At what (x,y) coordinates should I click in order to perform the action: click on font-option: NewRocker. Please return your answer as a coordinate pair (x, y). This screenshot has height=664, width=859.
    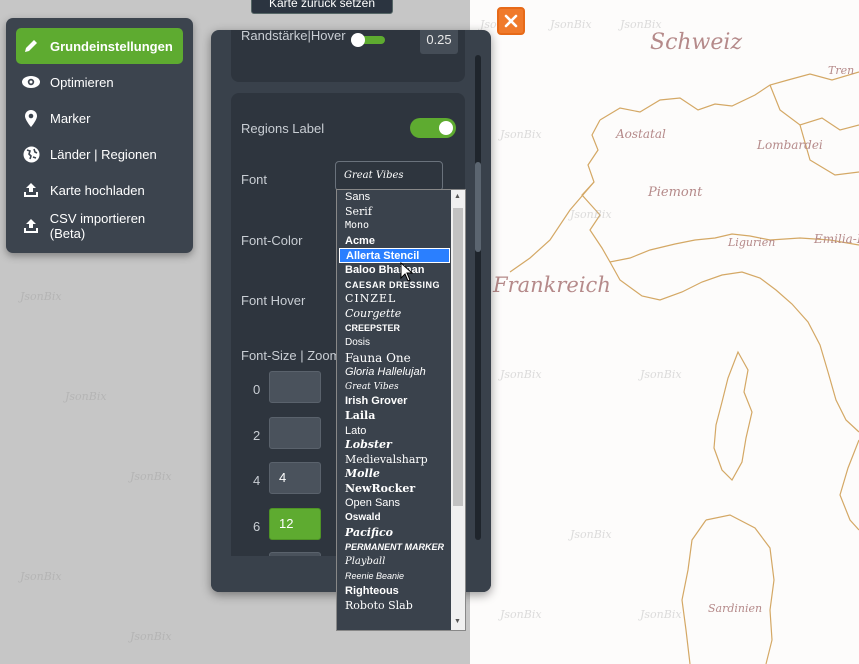
    Looking at the image, I should click on (394, 489).